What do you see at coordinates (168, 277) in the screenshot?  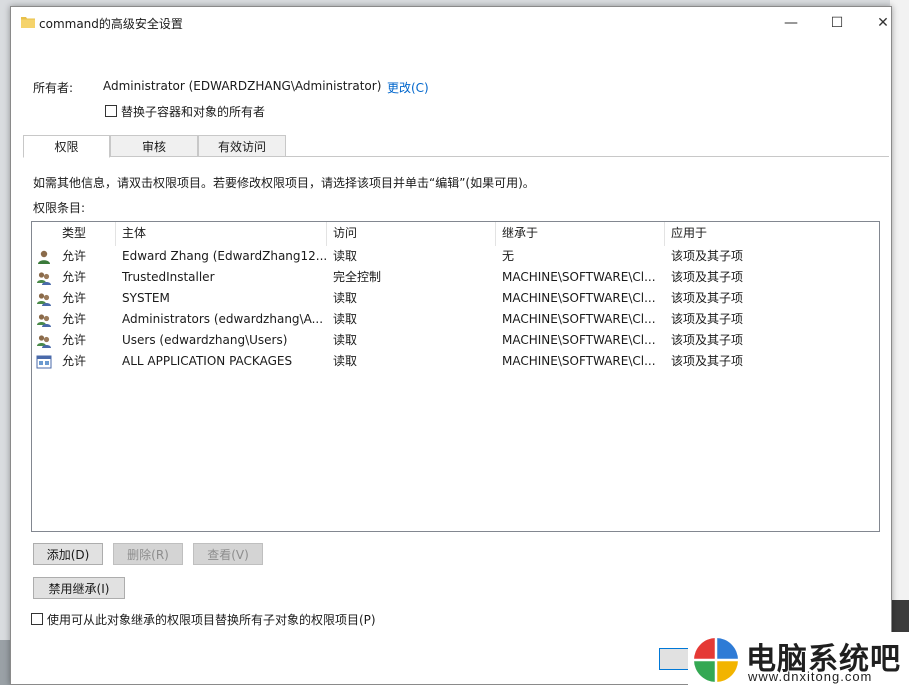 I see `row-principal: TrustedInstaller` at bounding box center [168, 277].